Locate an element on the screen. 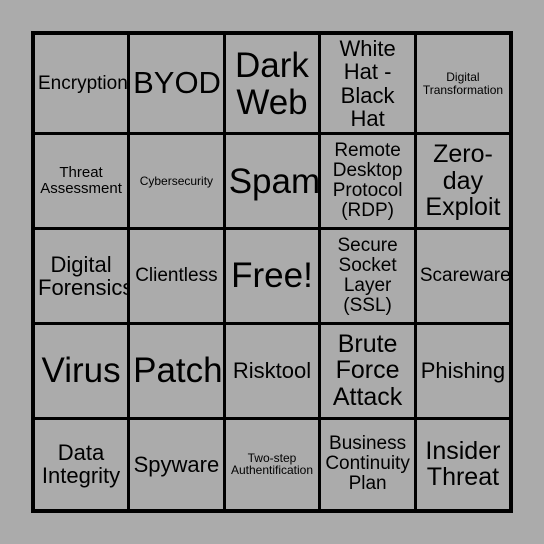  bingo-cell: Virus is located at coordinates (81, 370).